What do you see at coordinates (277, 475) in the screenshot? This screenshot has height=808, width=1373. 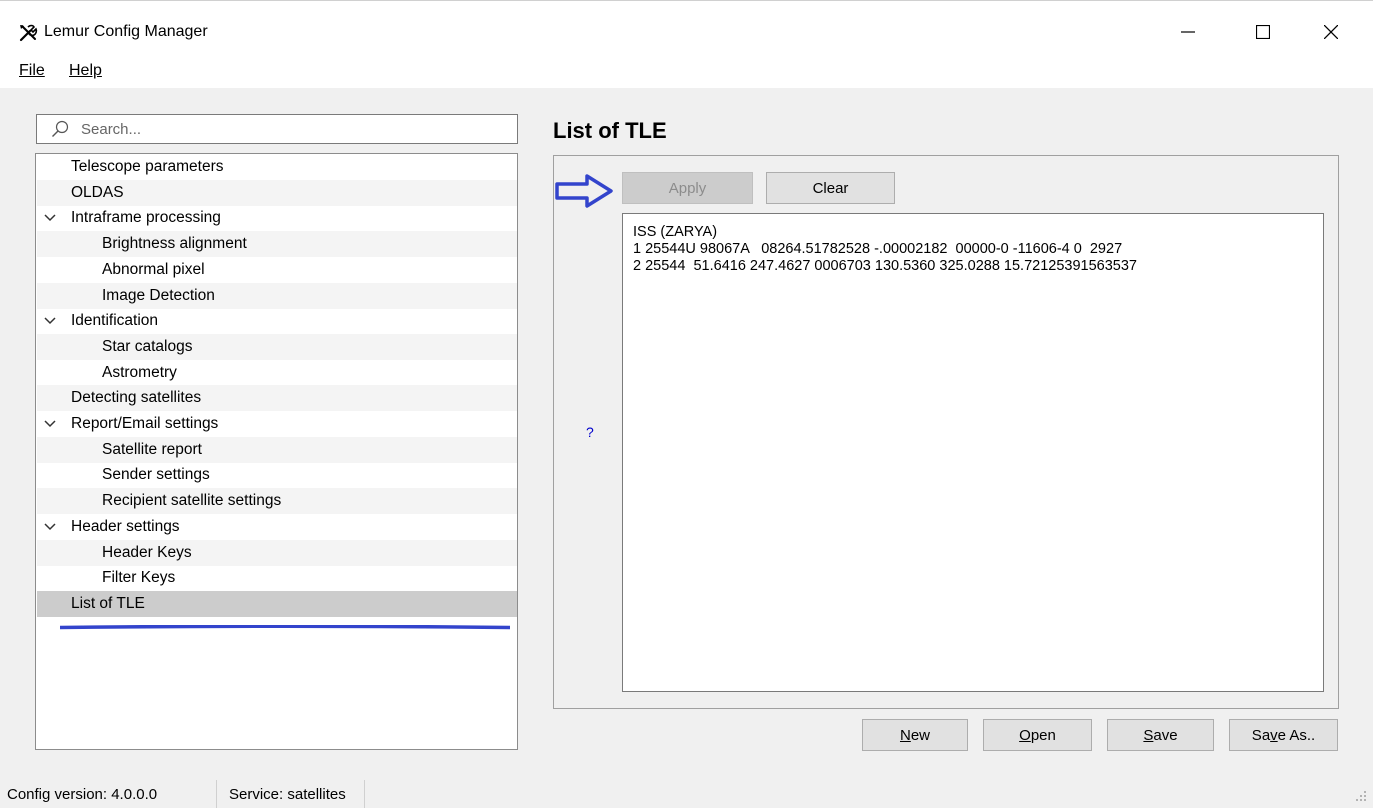 I see `tree-item: Sender settings` at bounding box center [277, 475].